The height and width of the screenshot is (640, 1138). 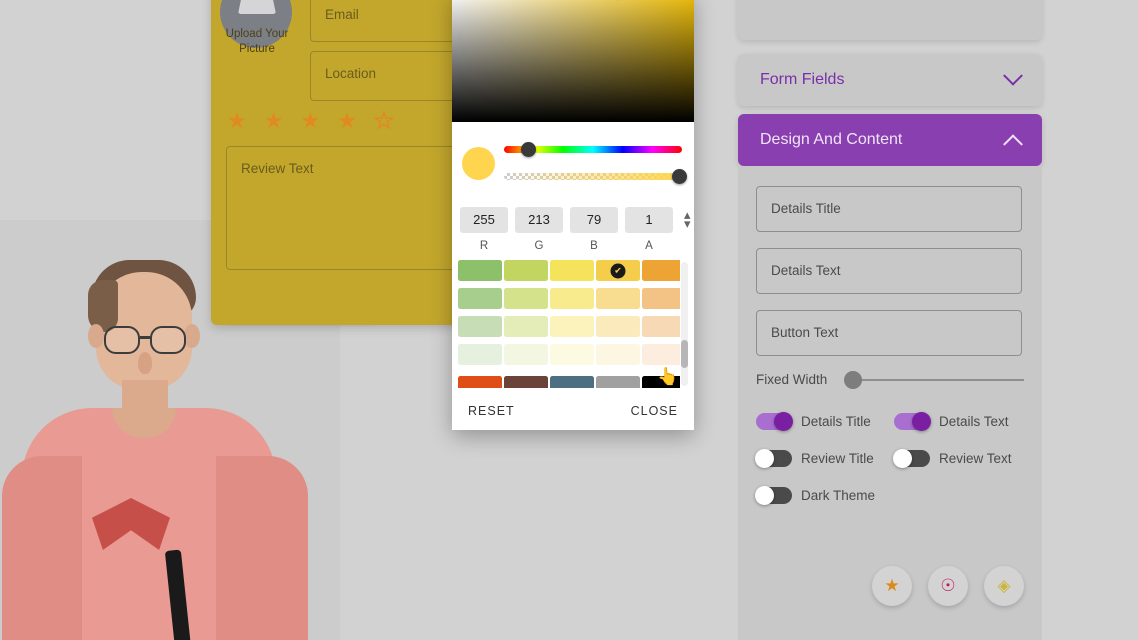 I want to click on channel-a: 1 A, so click(x=649, y=229).